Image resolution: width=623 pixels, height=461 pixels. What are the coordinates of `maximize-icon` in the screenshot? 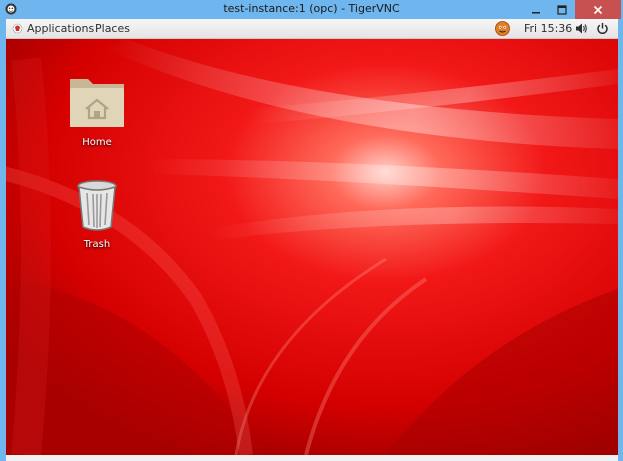 It's located at (562, 9).